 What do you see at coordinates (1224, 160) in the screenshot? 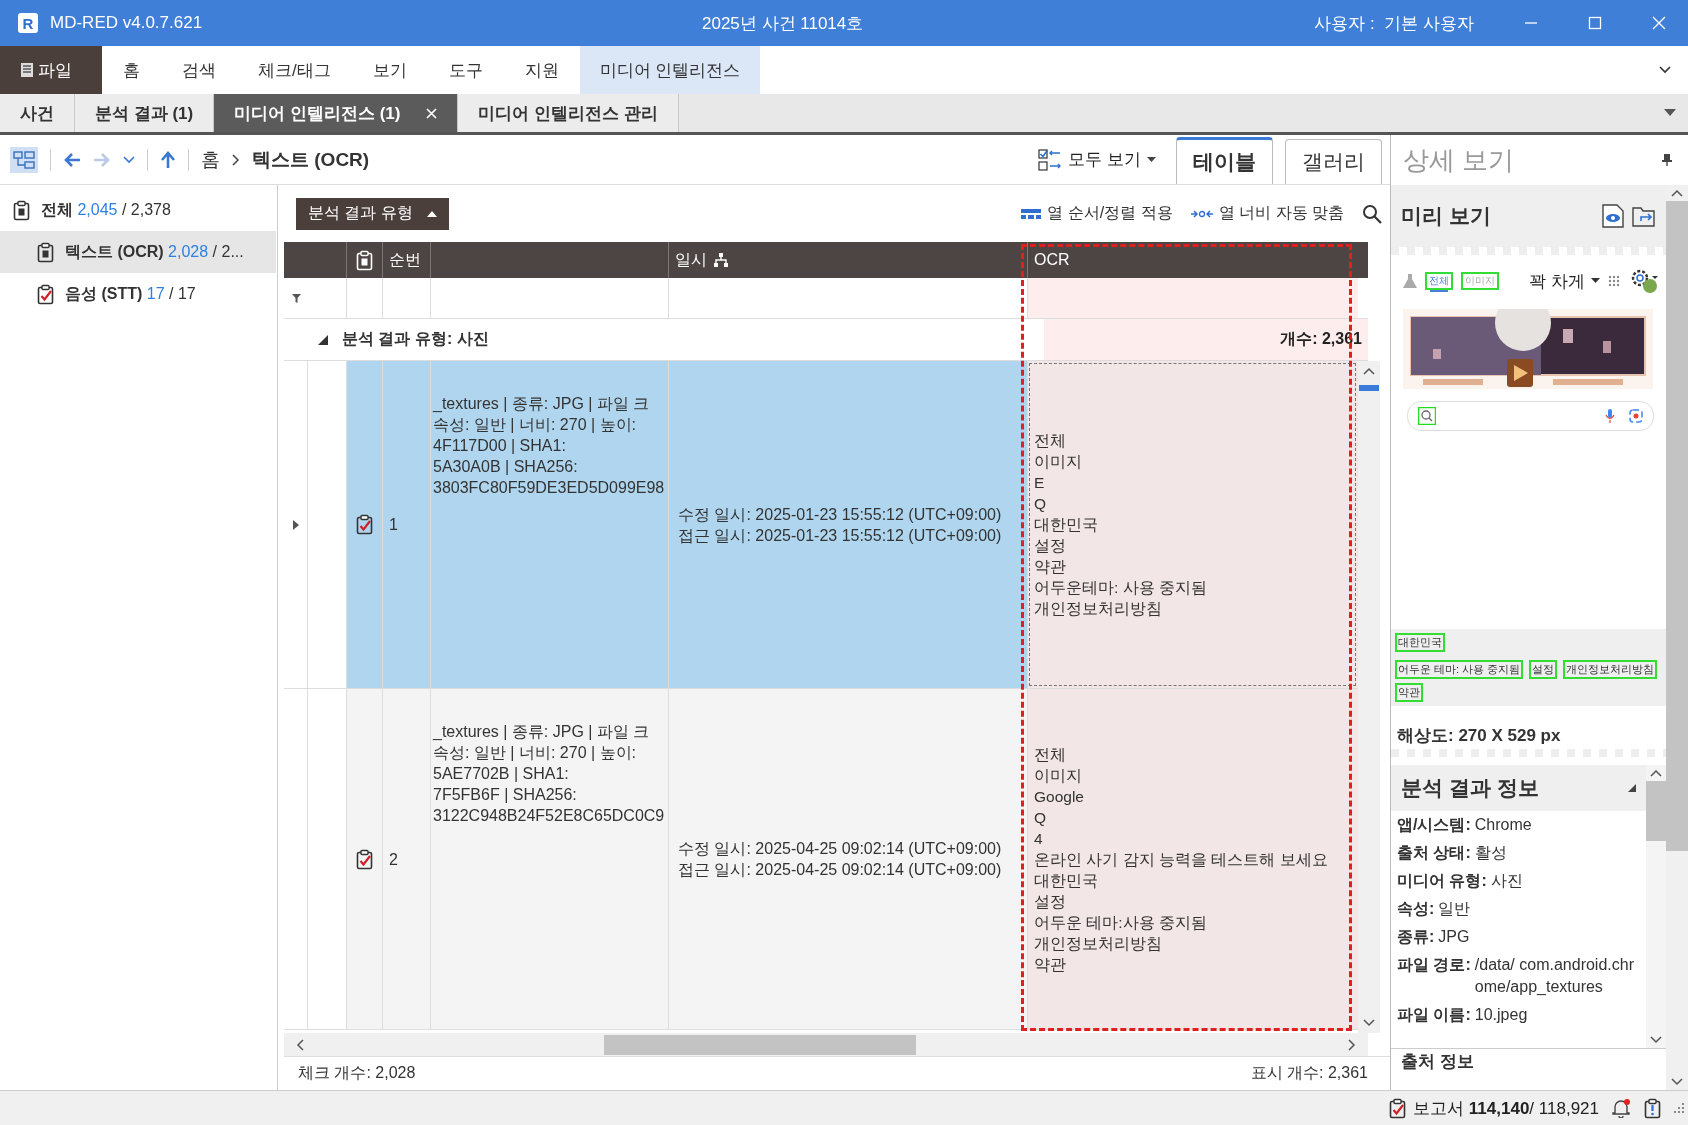
I see `view-tab: 테이블` at bounding box center [1224, 160].